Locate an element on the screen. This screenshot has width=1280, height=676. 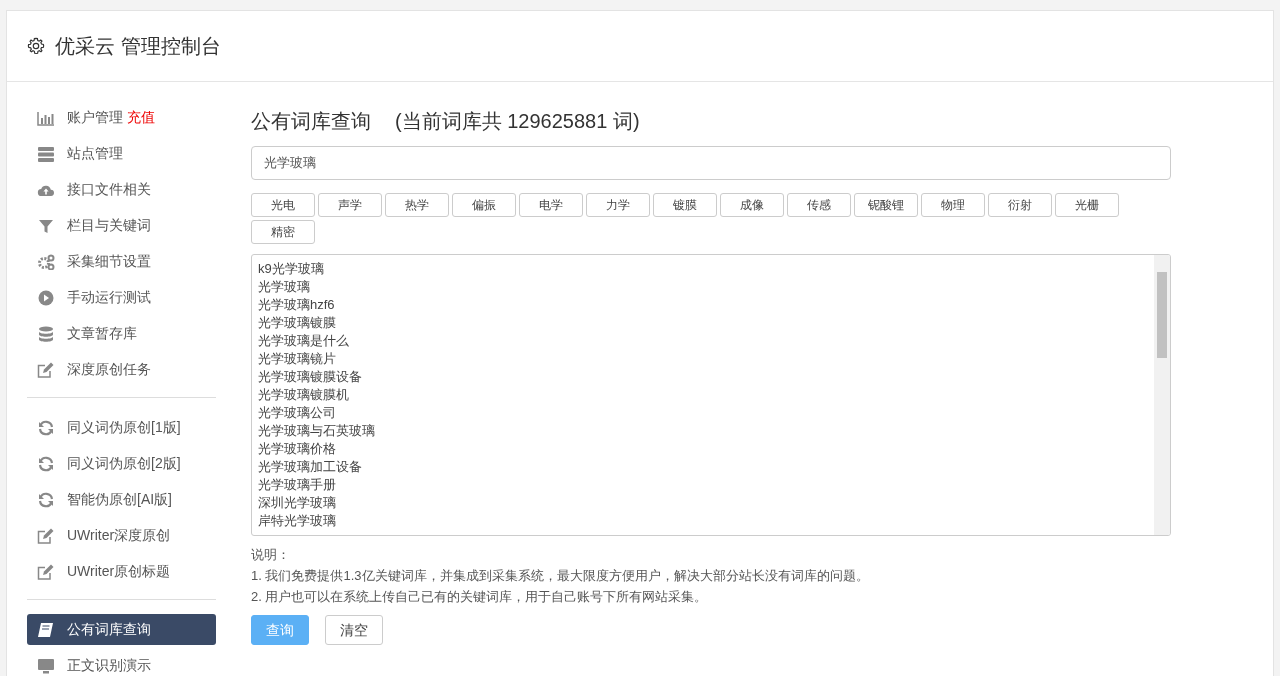
settings-icon is located at coordinates (36, 46).